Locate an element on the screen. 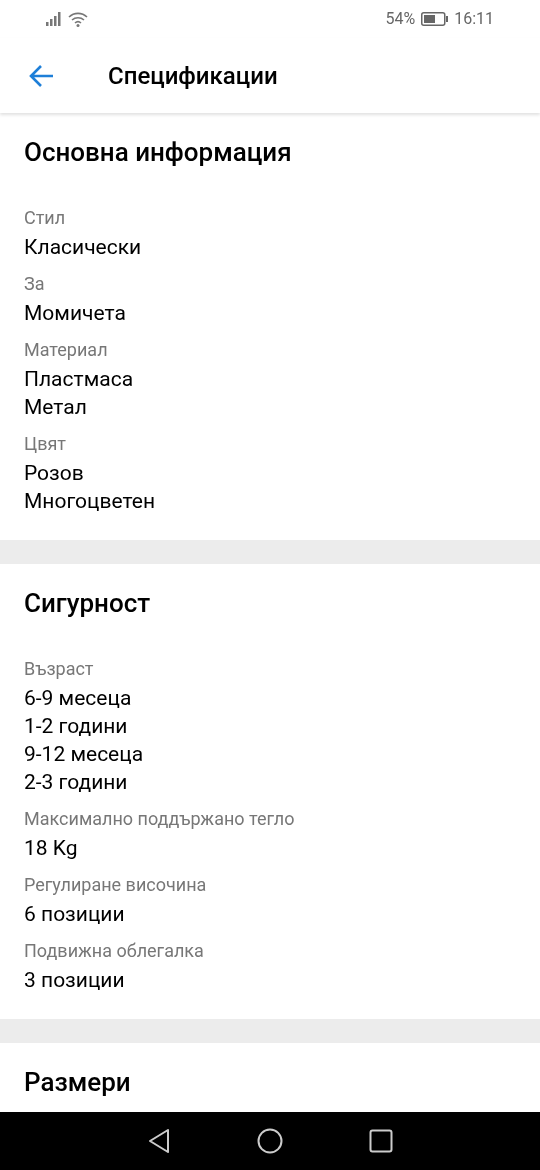 This screenshot has height=1170, width=540. battery-percent: 54% is located at coordinates (400, 19).